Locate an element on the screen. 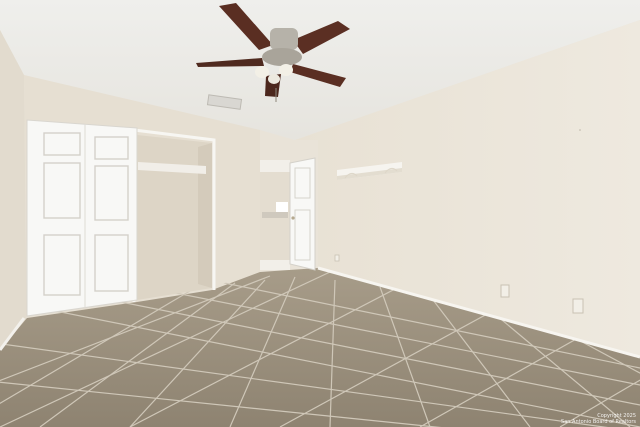 This screenshot has width=640, height=427. hallway-door is located at coordinates (302, 214).